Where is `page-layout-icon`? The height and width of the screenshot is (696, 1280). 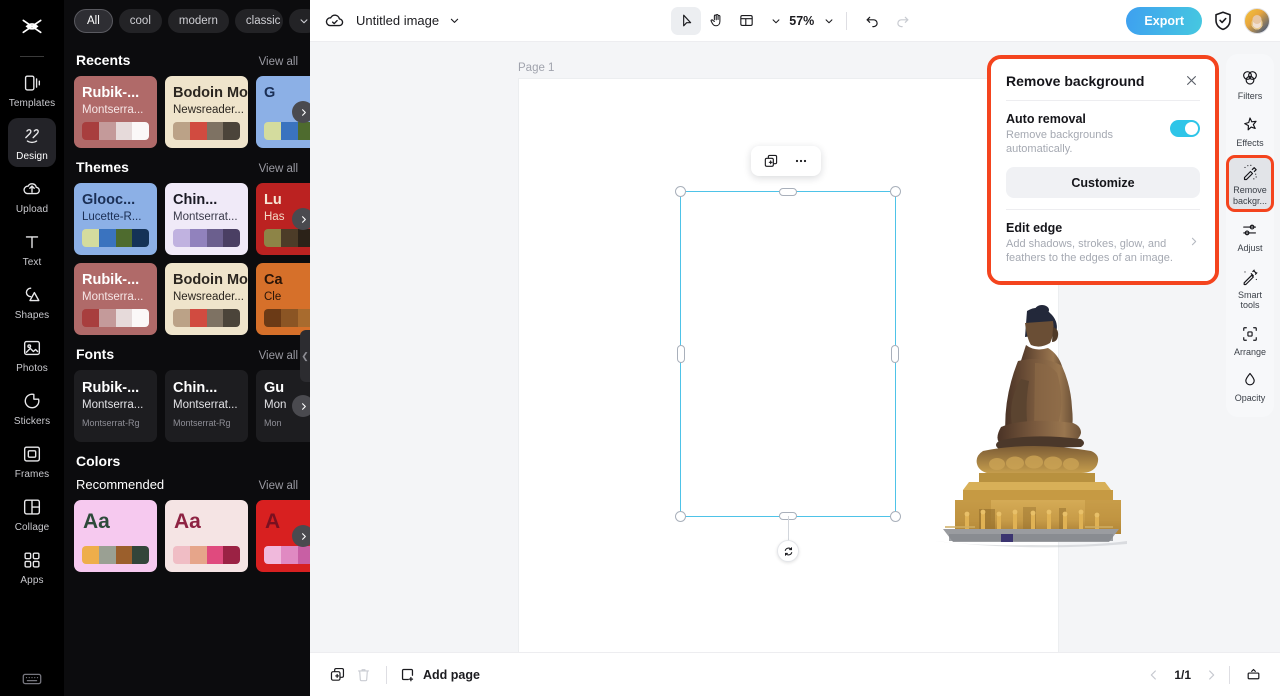 page-layout-icon is located at coordinates (746, 21).